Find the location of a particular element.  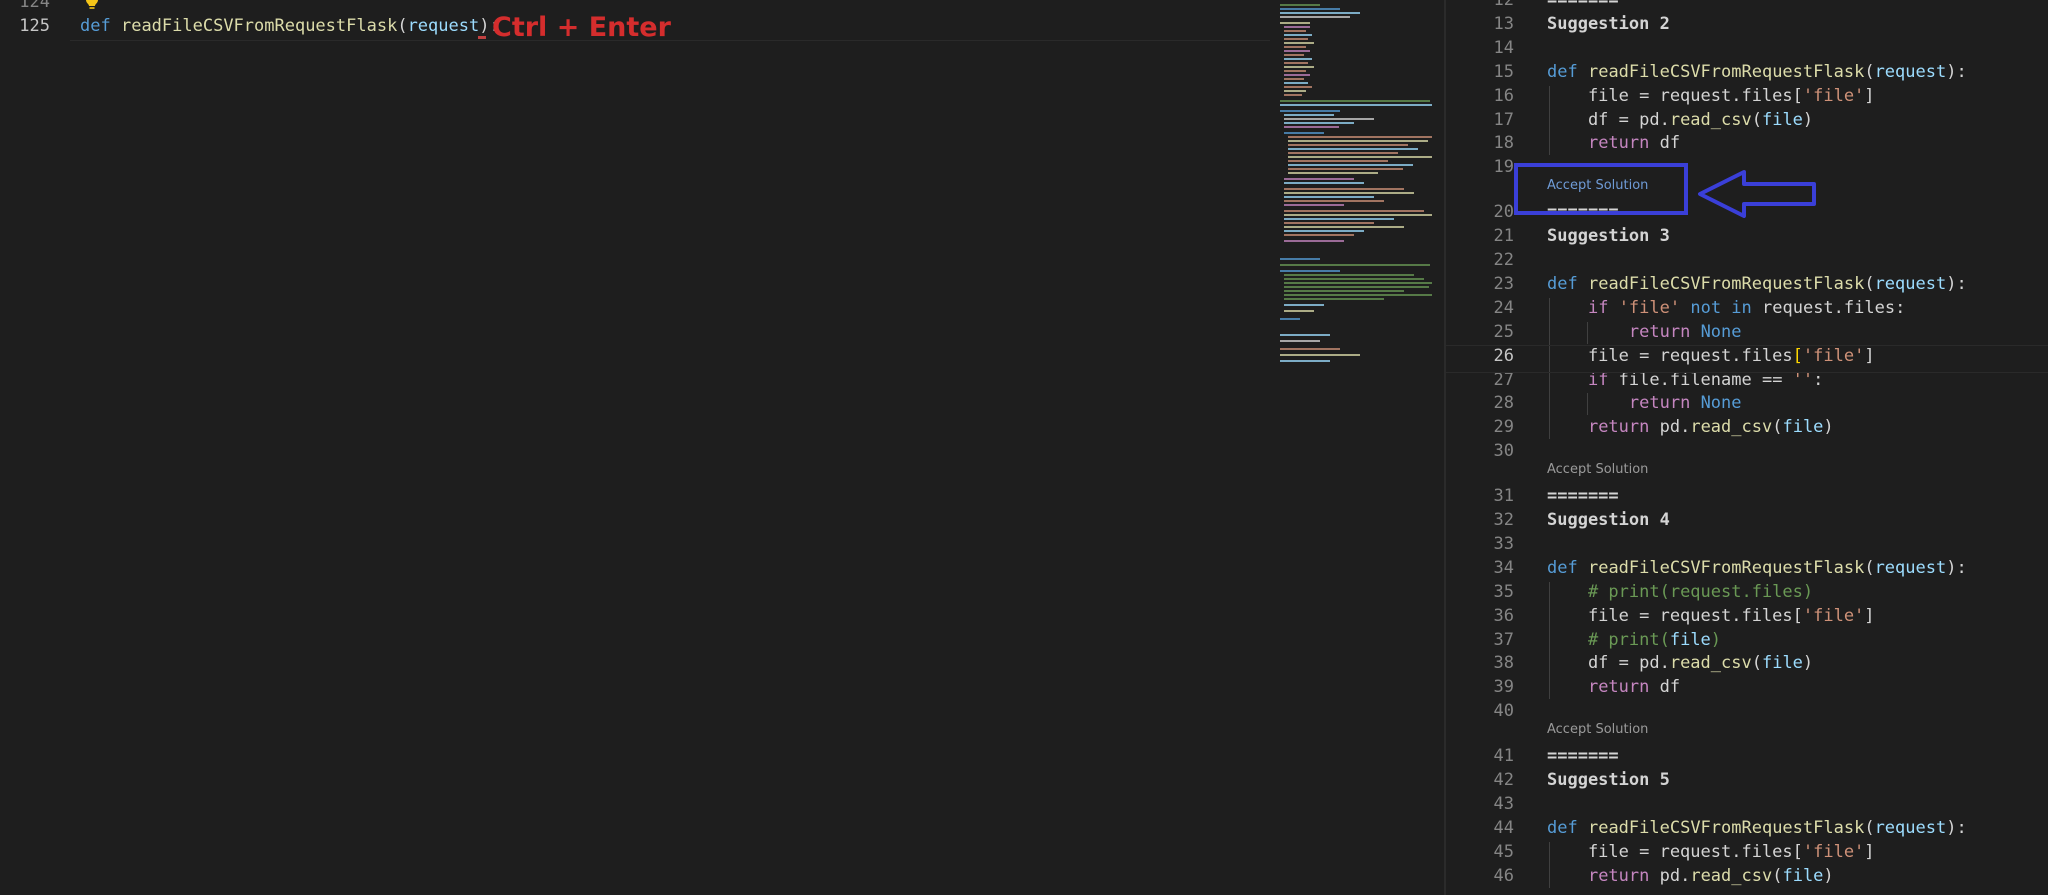

line-number: 21 is located at coordinates (1503, 236).